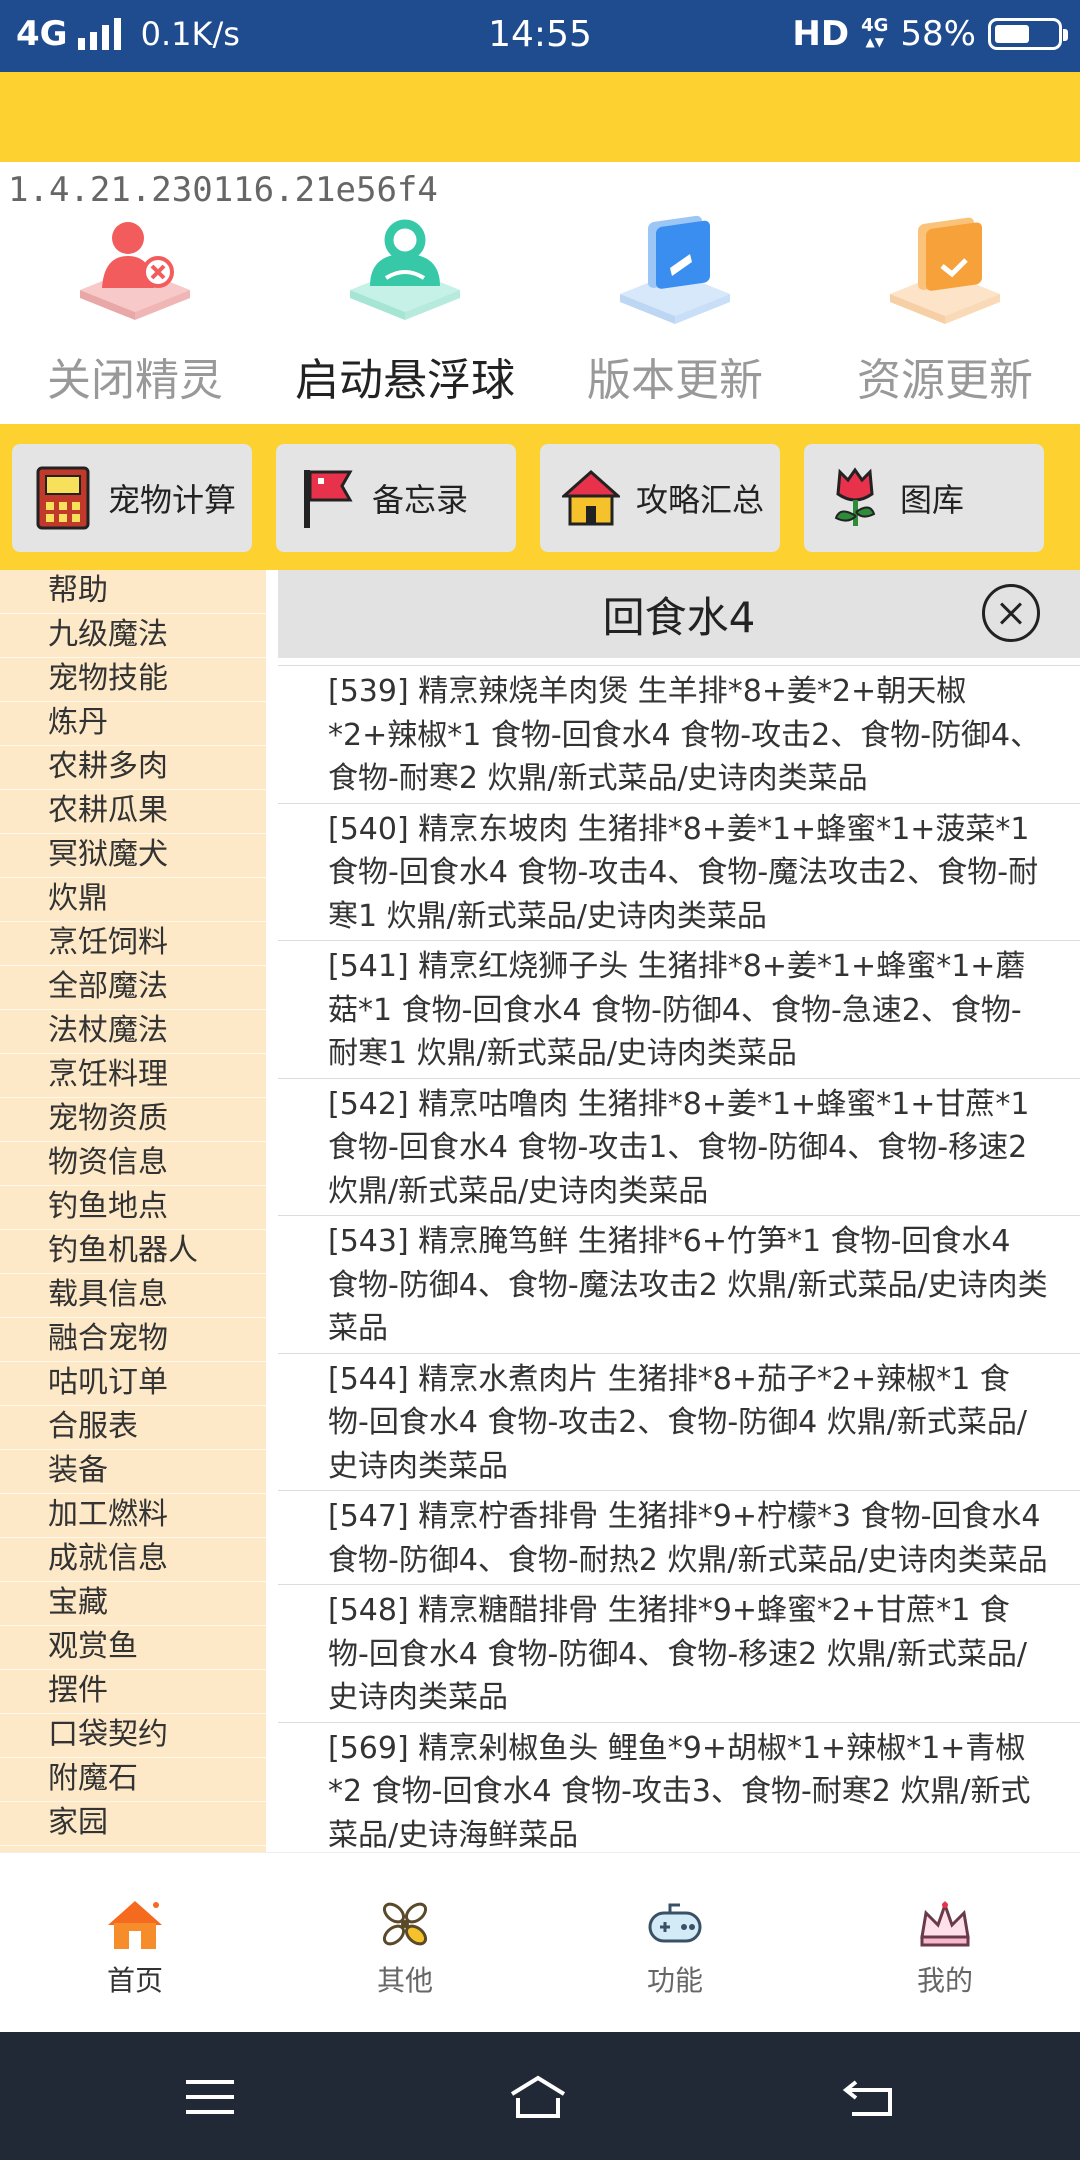 The width and height of the screenshot is (1080, 2160). Describe the element at coordinates (133, 1384) in the screenshot. I see `sidebar-item: 咕叽订单` at that location.